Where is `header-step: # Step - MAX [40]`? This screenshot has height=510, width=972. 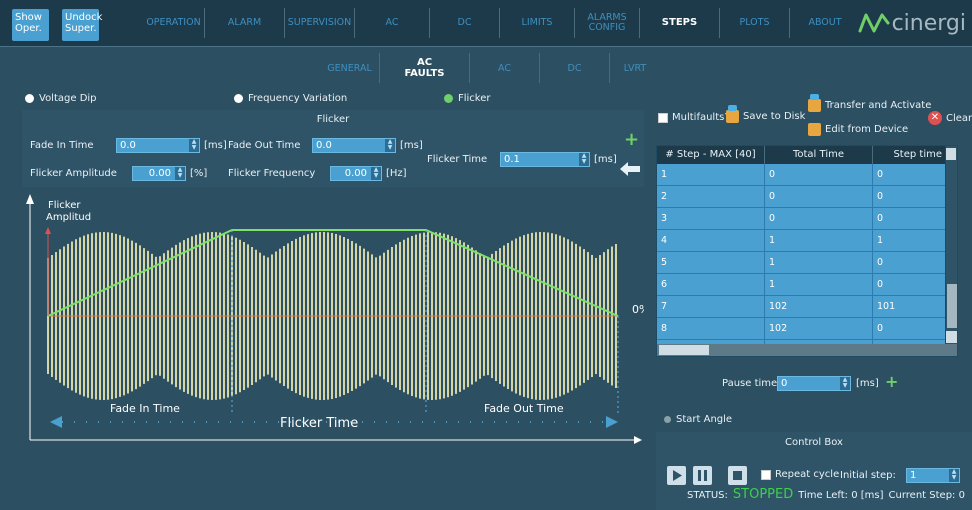 header-step: # Step - MAX [40] is located at coordinates (711, 155).